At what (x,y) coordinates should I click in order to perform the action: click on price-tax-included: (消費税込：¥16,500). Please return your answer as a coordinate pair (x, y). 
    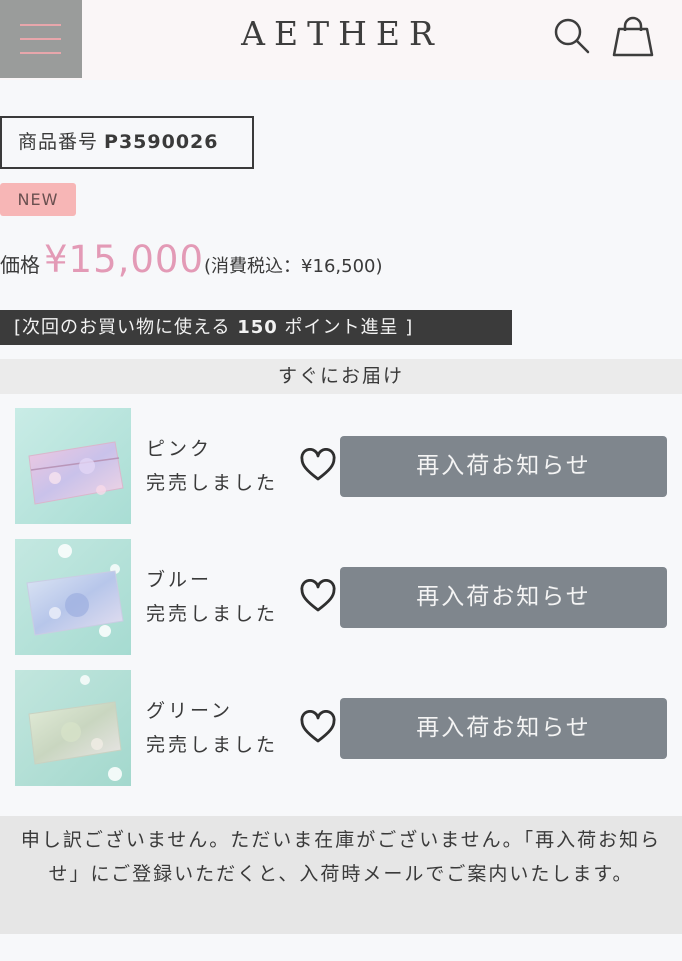
    Looking at the image, I should click on (293, 266).